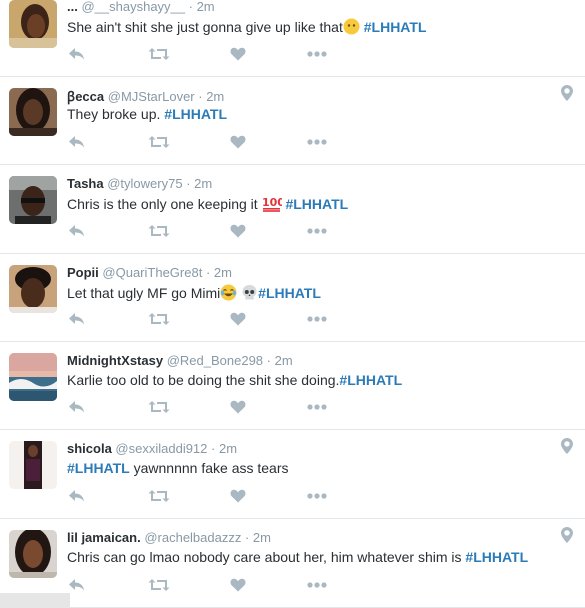 The width and height of the screenshot is (585, 608). I want to click on display-name: shicola, so click(89, 448).